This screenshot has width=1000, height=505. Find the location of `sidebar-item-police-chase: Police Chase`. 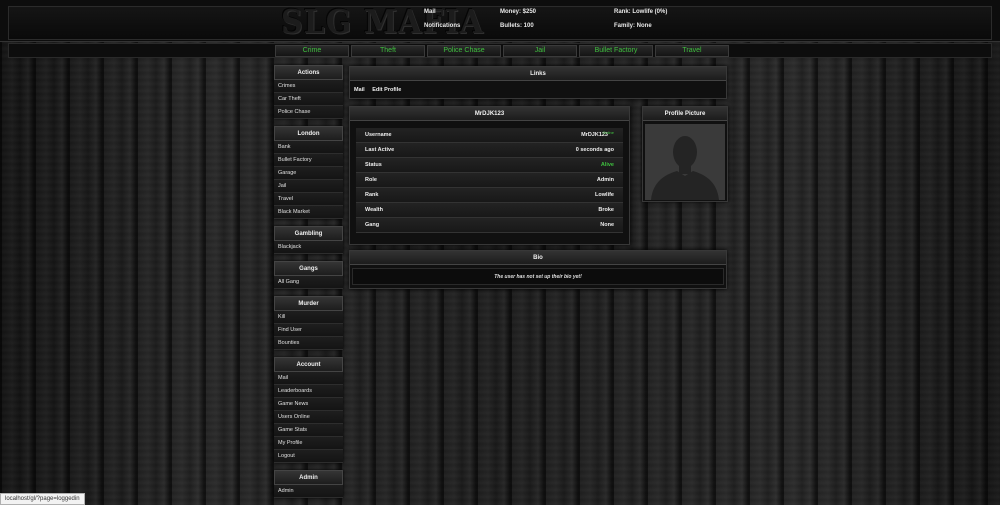

sidebar-item-police-chase: Police Chase is located at coordinates (308, 112).